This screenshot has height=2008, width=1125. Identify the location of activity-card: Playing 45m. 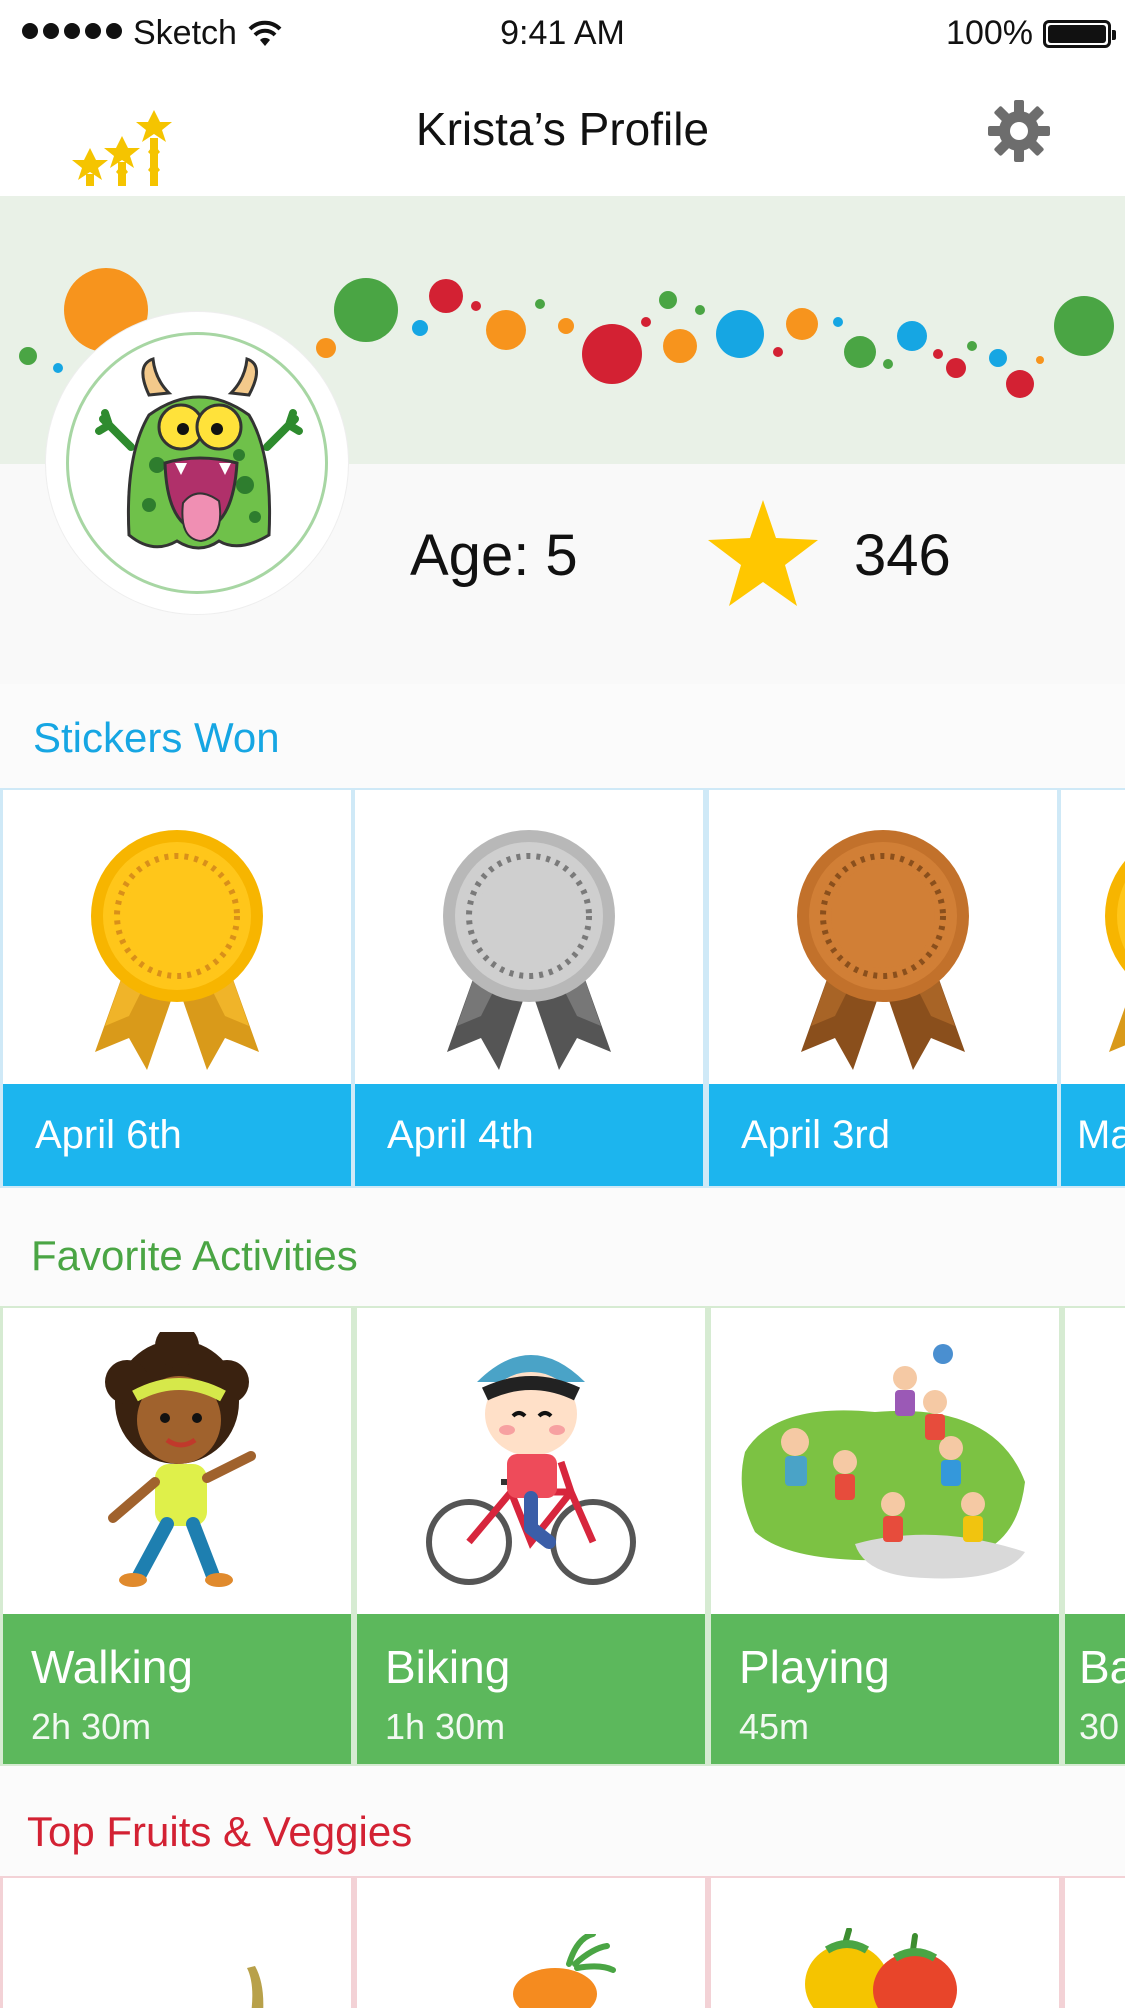
(885, 1536).